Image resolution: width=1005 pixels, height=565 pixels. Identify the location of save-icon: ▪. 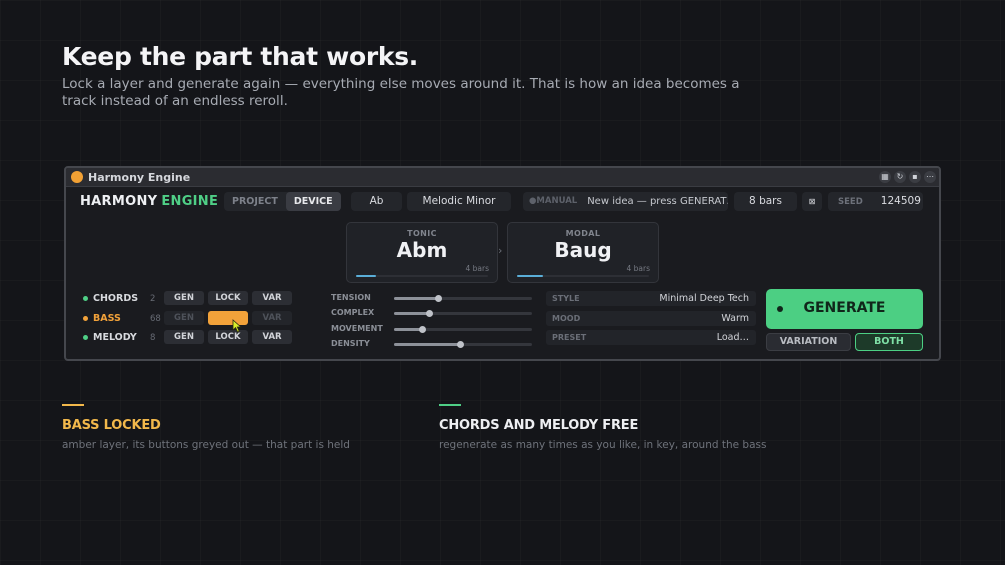
(915, 177).